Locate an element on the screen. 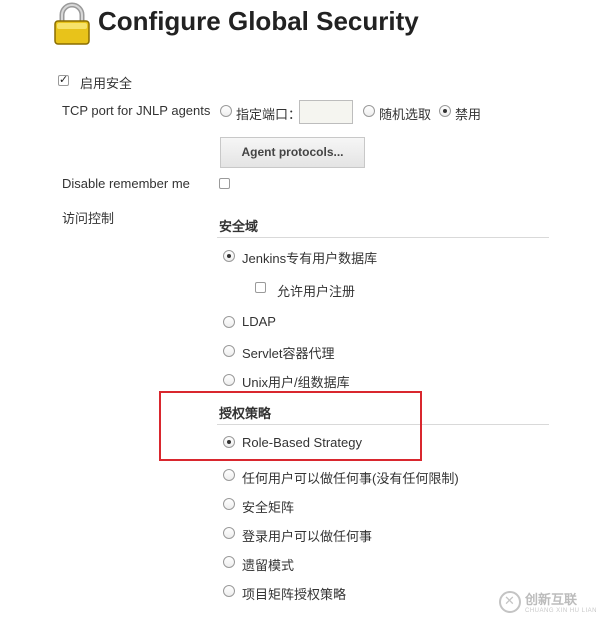  jnlp-fixed-port-radio is located at coordinates (226, 111).